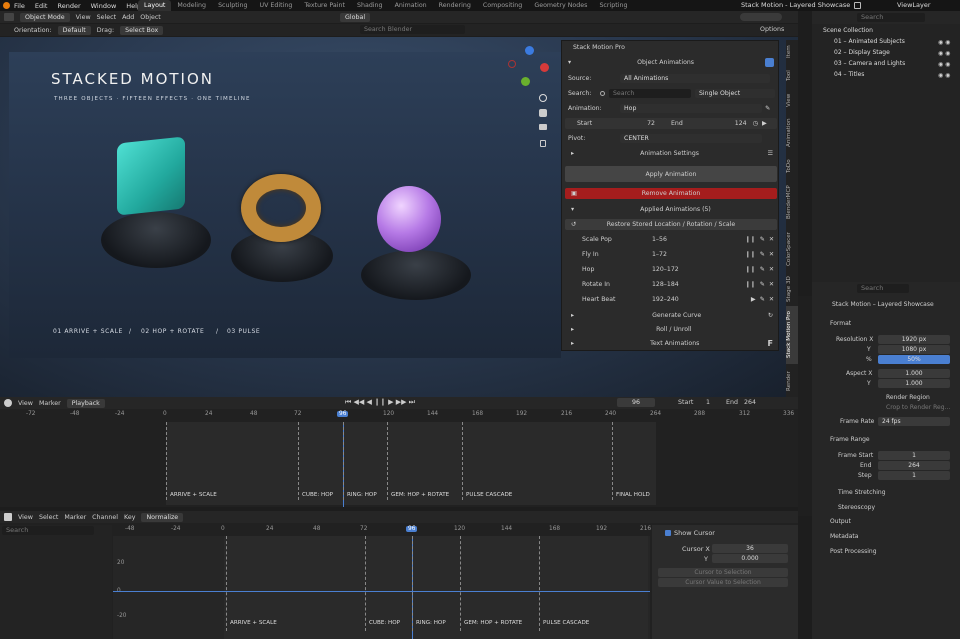 The height and width of the screenshot is (639, 960). What do you see at coordinates (857, 5) in the screenshot?
I see `scene-icon` at bounding box center [857, 5].